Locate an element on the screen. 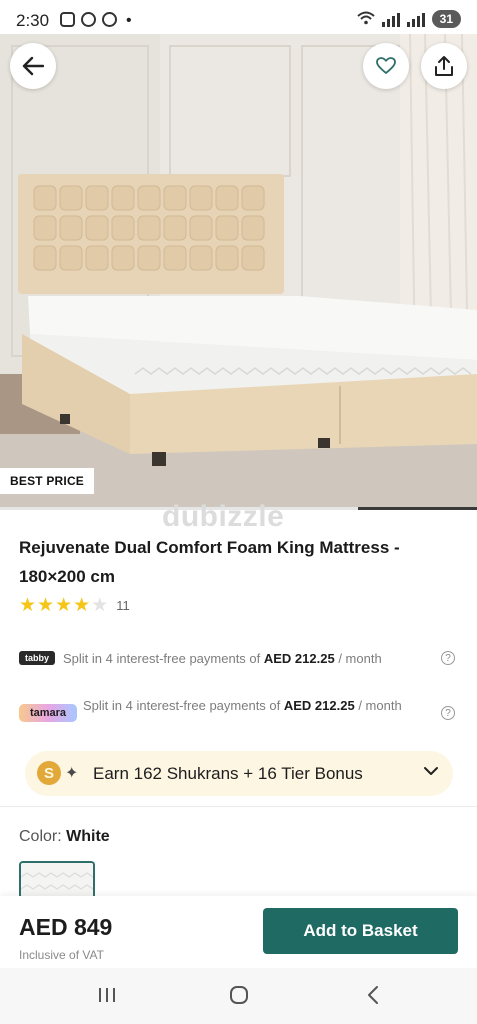 The height and width of the screenshot is (1024, 477). best-price-badge: BEST PRICE is located at coordinates (47, 481).